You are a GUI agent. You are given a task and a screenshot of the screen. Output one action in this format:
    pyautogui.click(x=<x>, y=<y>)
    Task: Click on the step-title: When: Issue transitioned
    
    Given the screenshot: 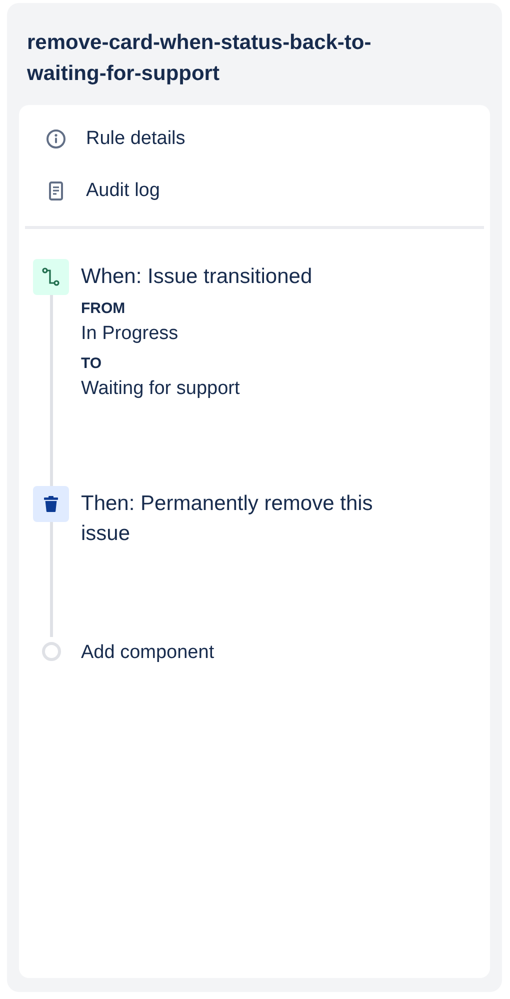 What is the action you would take?
    pyautogui.click(x=197, y=277)
    